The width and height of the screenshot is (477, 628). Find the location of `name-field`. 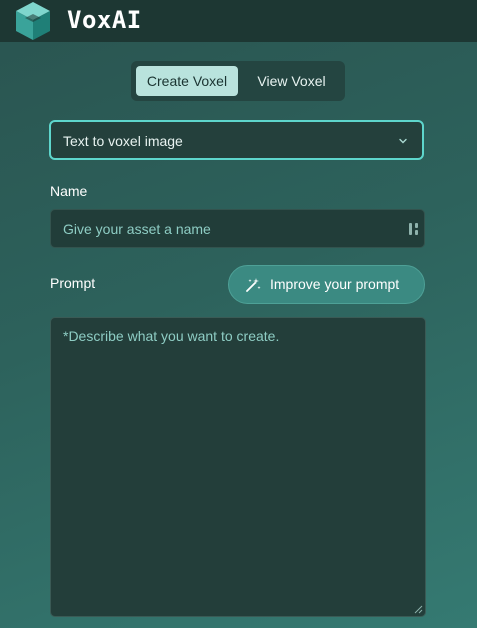

name-field is located at coordinates (237, 228).